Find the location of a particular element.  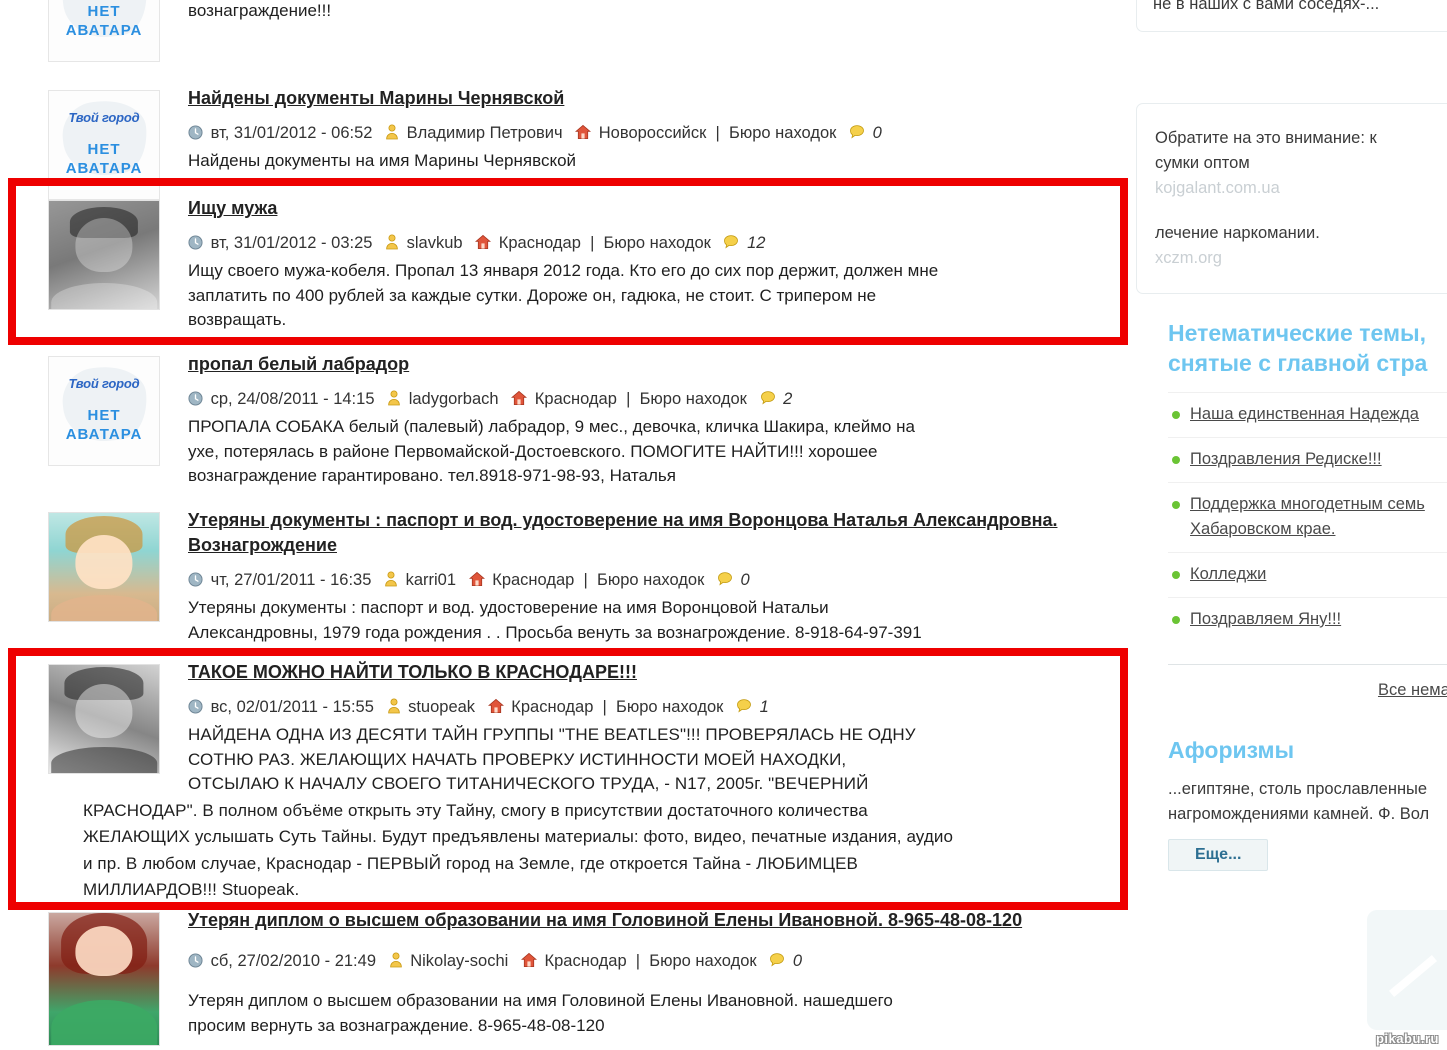

sidebar-ad: лечение наркомании. xczm.org is located at coordinates (1301, 246).